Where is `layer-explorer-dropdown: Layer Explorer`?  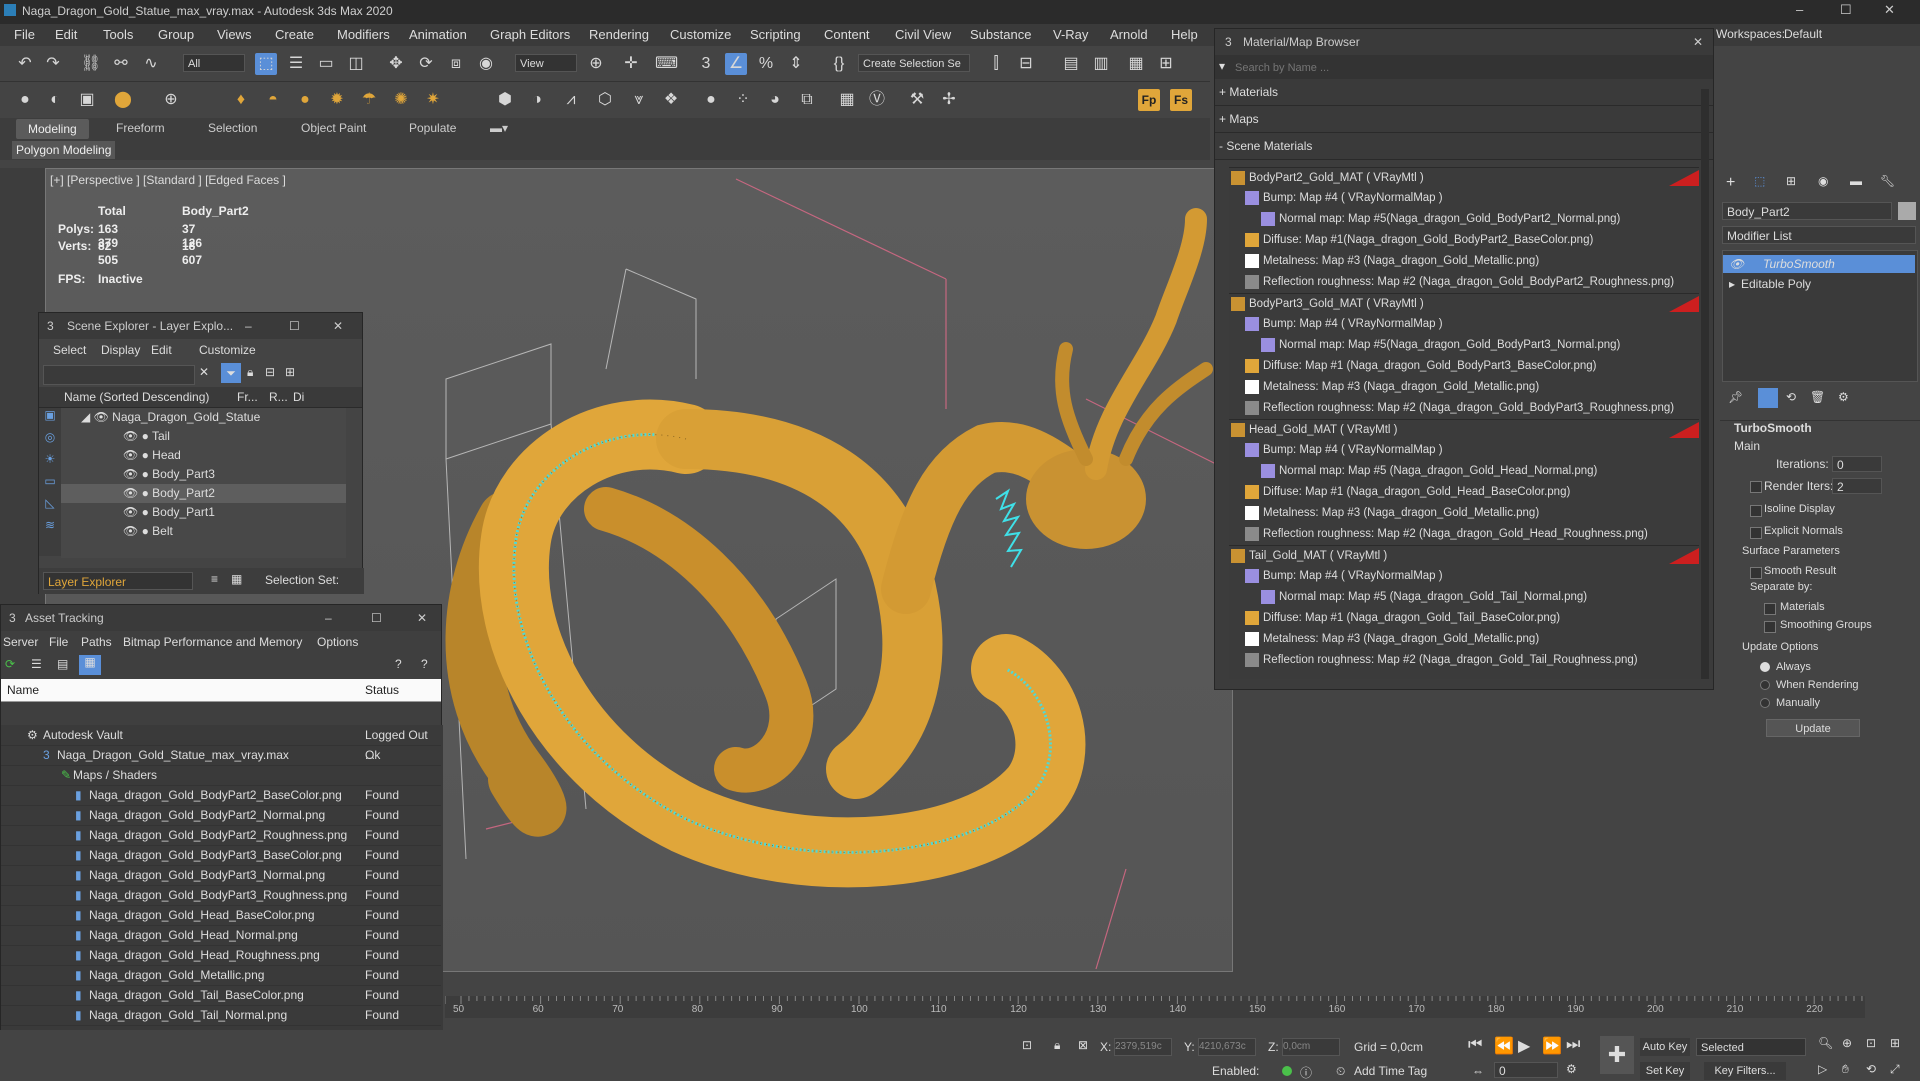 layer-explorer-dropdown: Layer Explorer is located at coordinates (118, 581).